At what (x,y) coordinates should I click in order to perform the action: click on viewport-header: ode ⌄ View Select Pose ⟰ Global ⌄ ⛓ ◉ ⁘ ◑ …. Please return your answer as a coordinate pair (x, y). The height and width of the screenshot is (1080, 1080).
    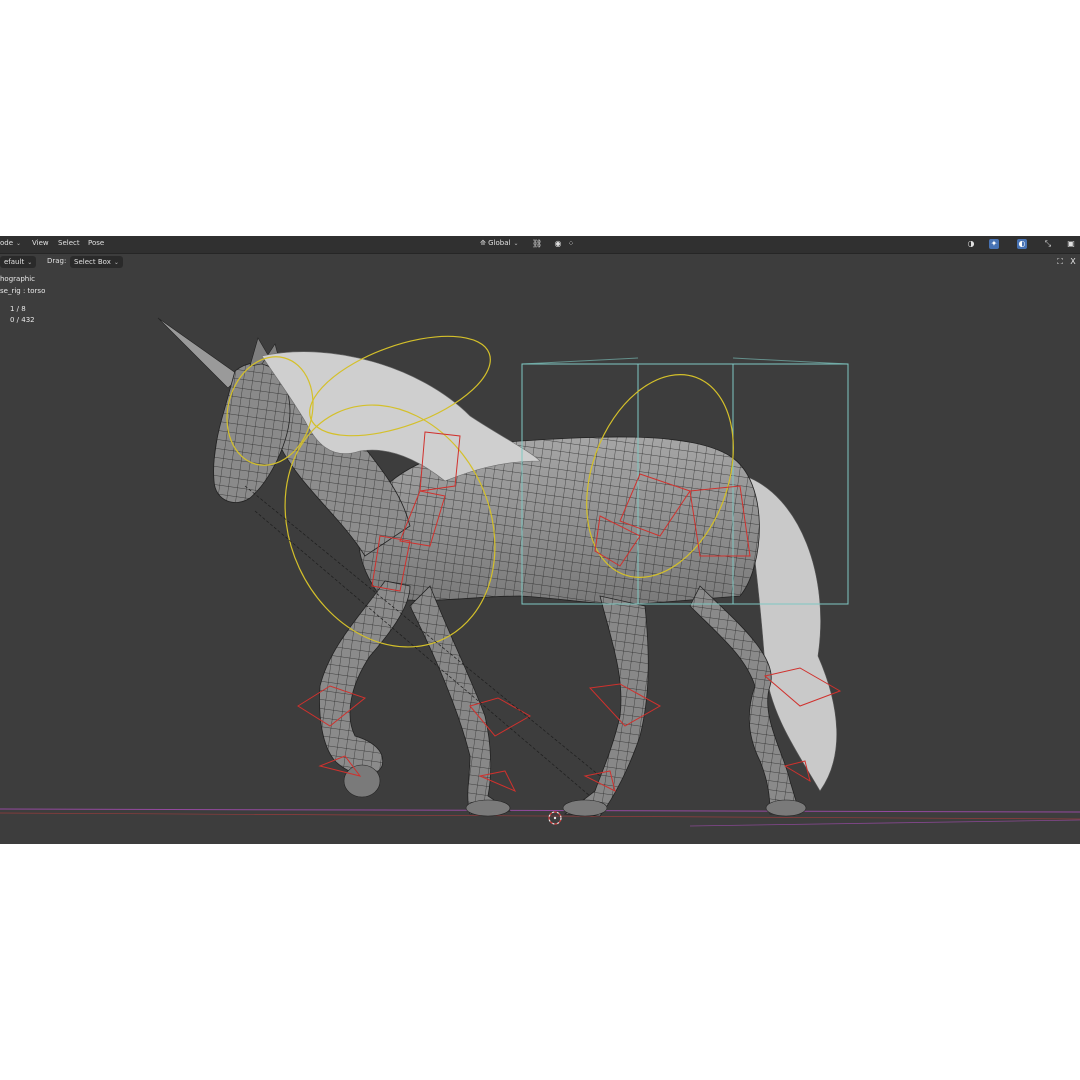
    Looking at the image, I should click on (540, 245).